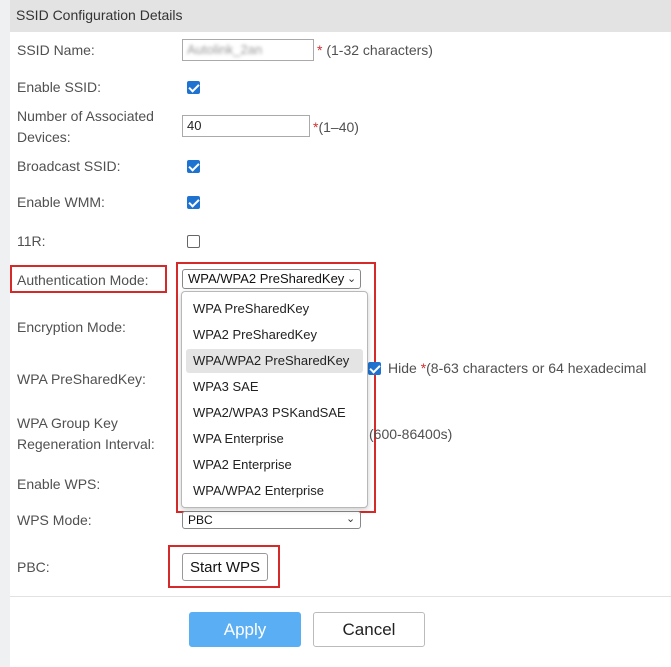  What do you see at coordinates (274, 309) in the screenshot?
I see `auth-option: WPA PreSharedKey` at bounding box center [274, 309].